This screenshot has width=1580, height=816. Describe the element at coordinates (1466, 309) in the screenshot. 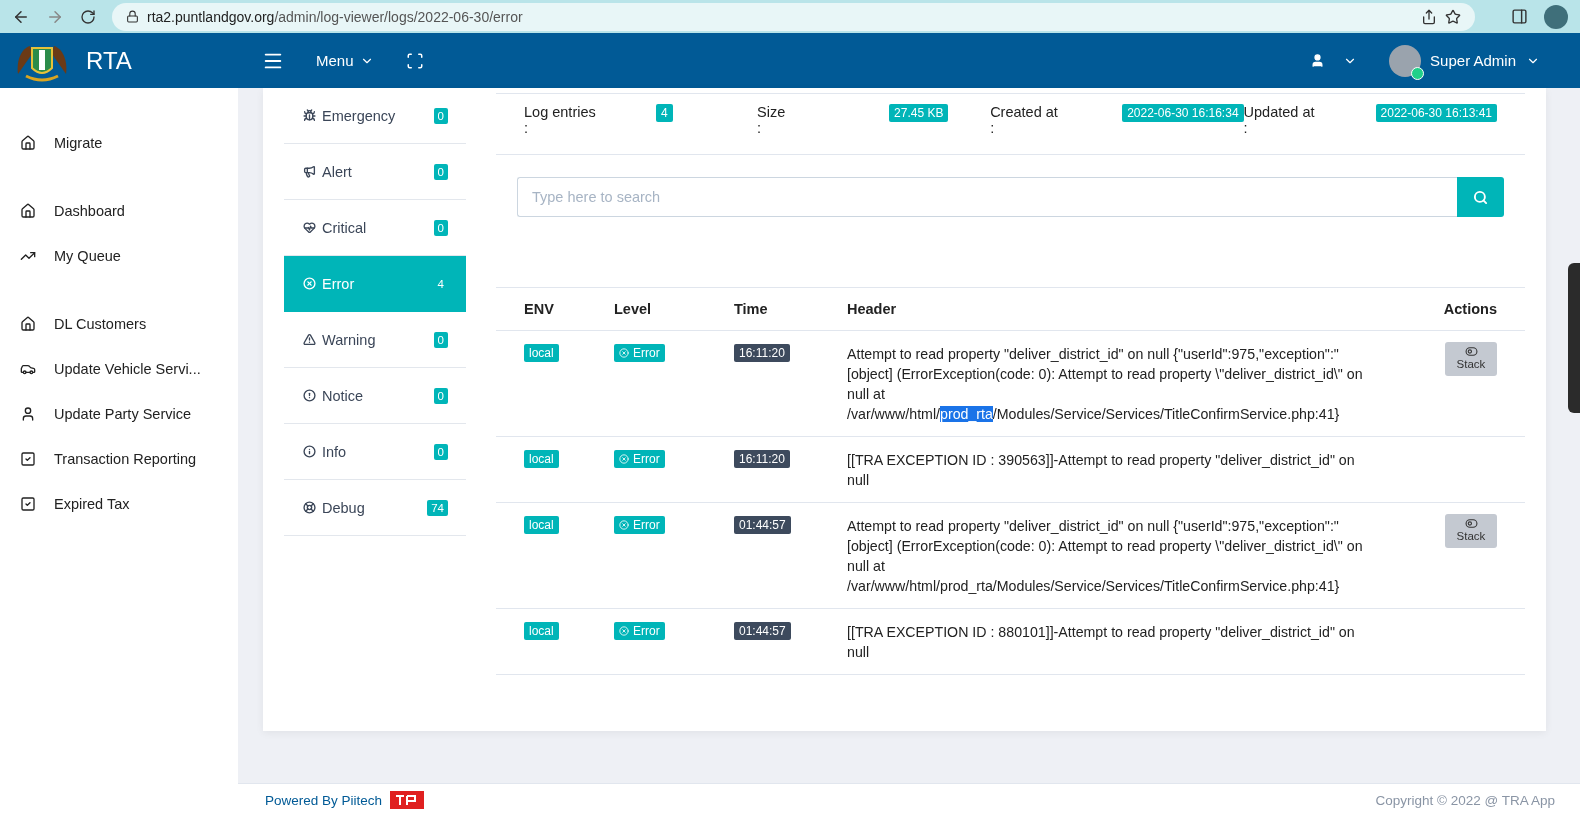

I see `column-header: Actions` at that location.